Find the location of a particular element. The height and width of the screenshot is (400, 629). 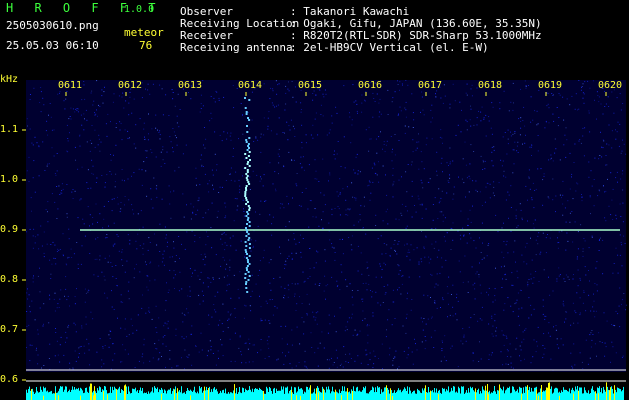

y-tick-label: 0.6 is located at coordinates (9, 379).